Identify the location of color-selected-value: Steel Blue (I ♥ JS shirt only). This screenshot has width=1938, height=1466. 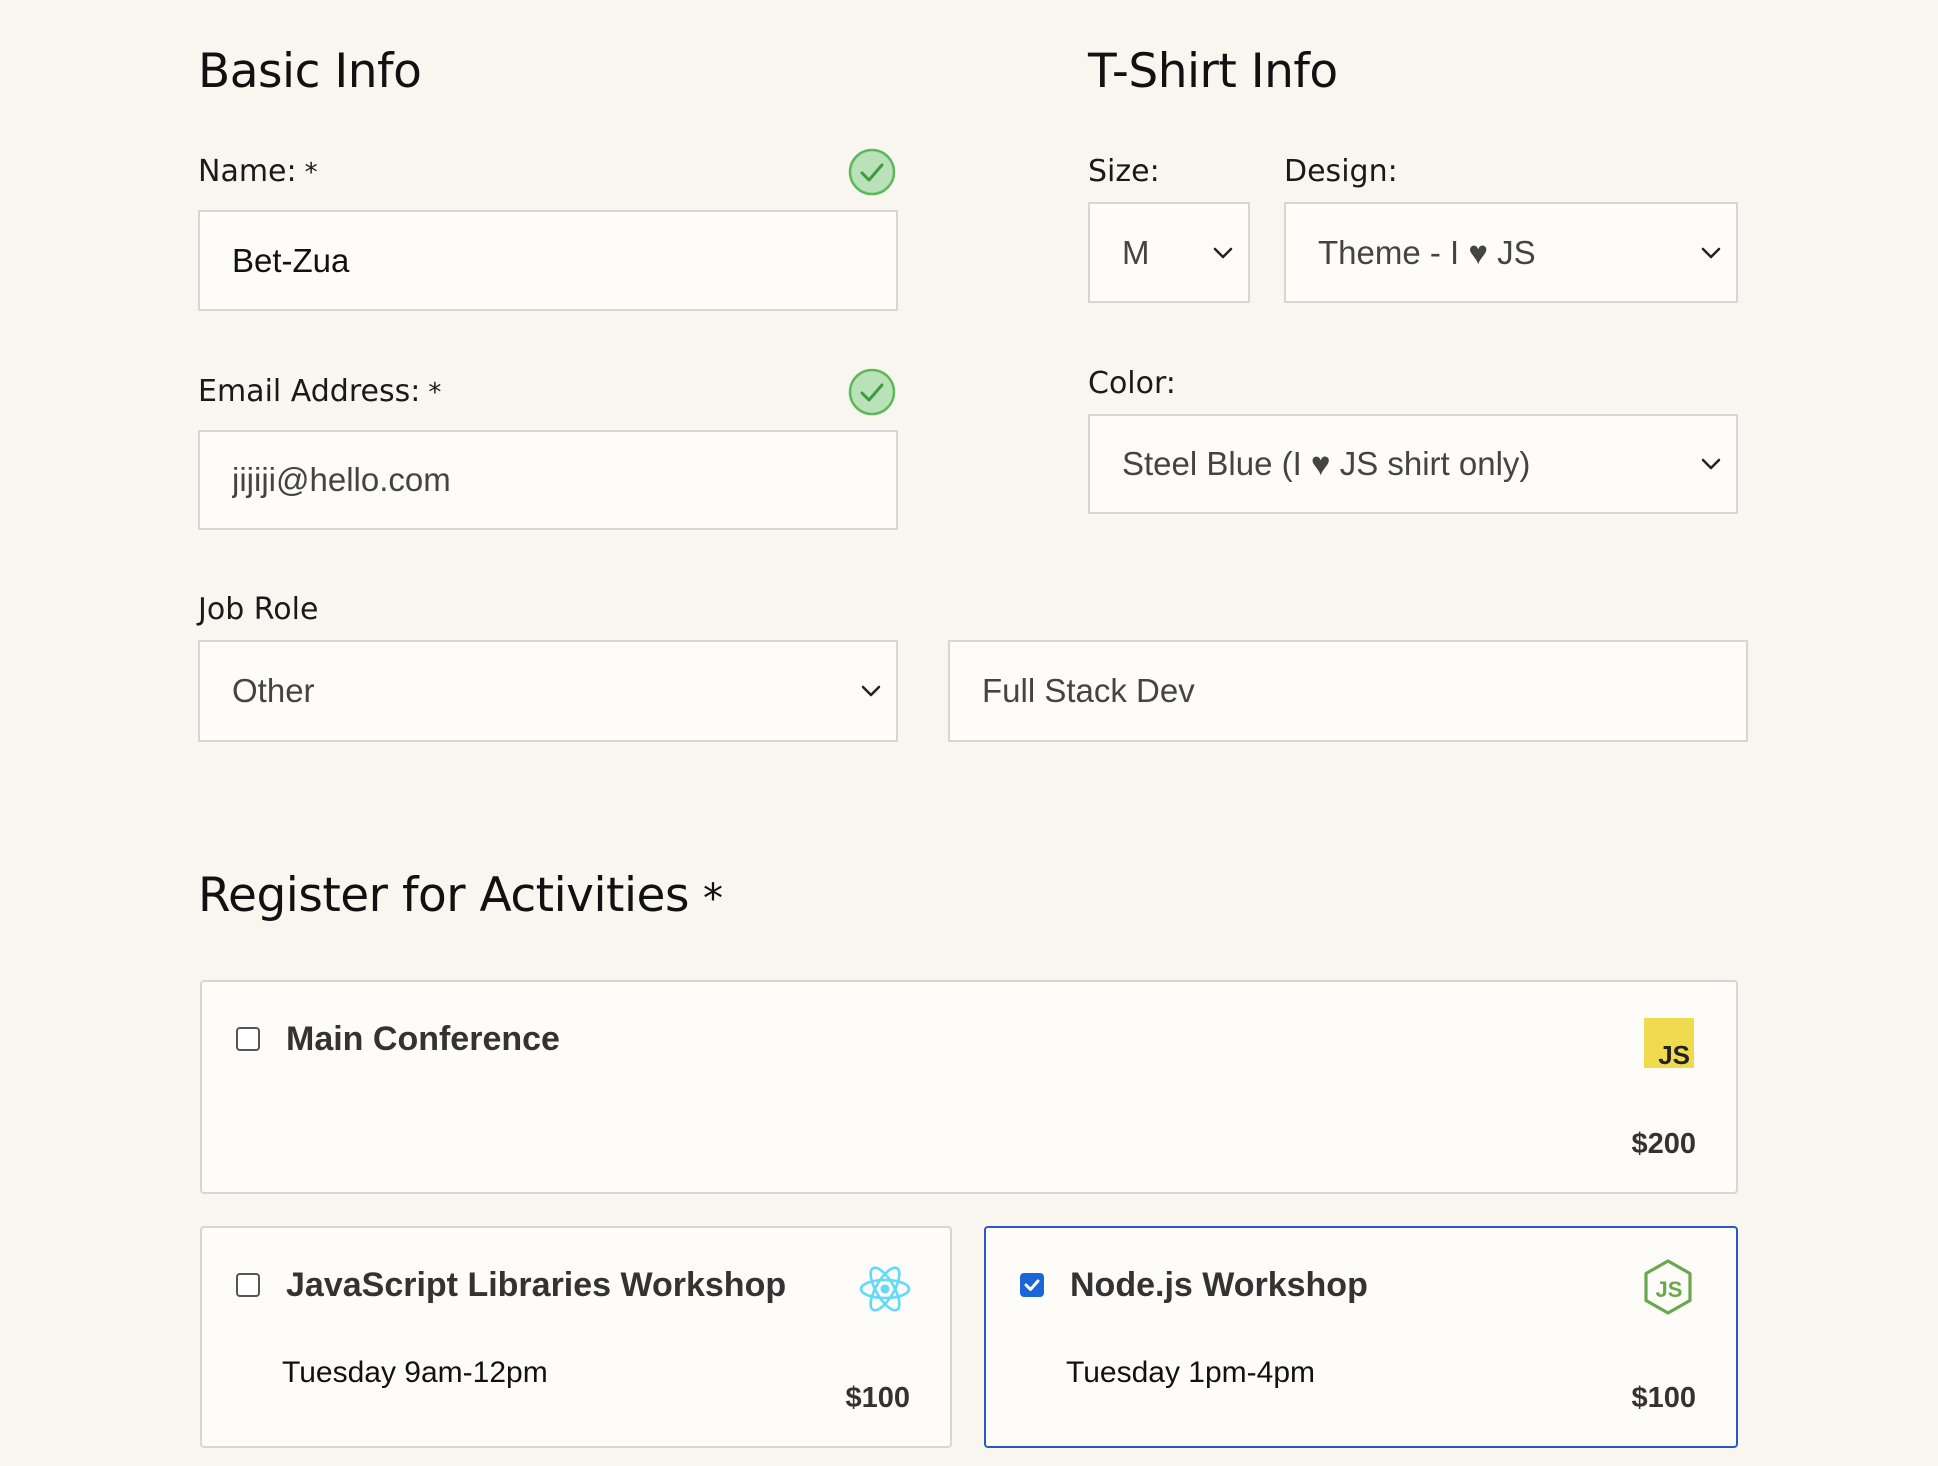
(1326, 463).